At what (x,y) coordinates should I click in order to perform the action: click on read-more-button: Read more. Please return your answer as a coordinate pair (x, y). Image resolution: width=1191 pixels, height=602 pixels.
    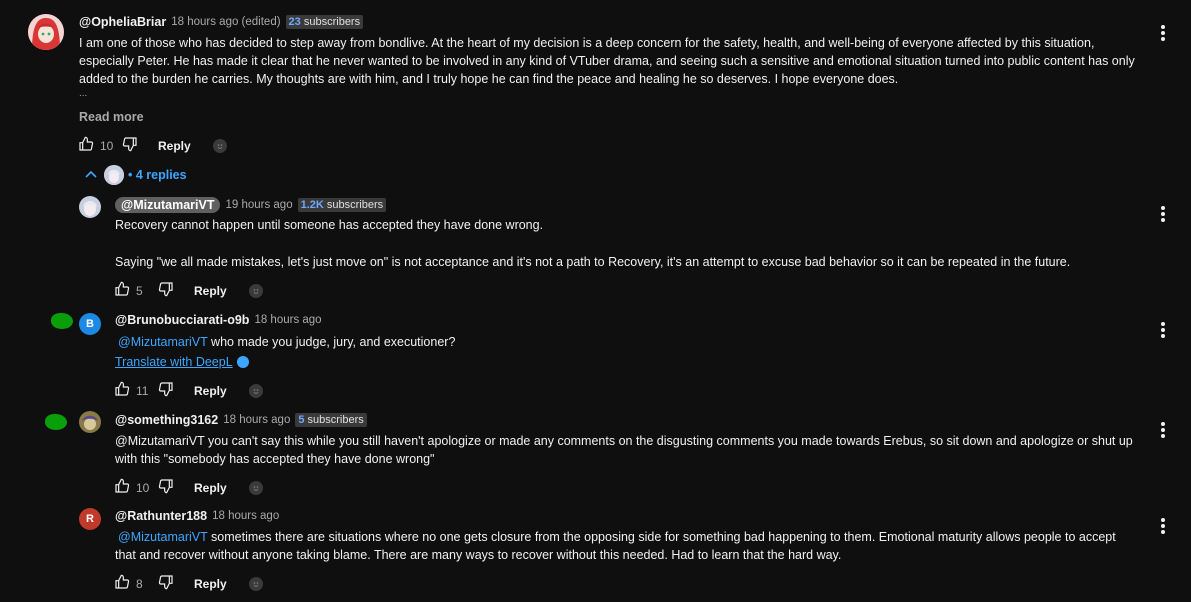
    Looking at the image, I should click on (111, 117).